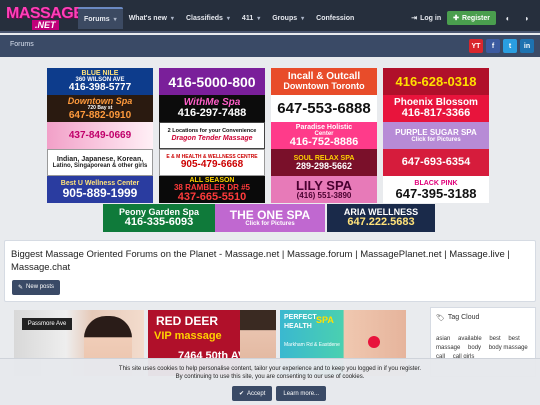 This screenshot has width=540, height=405. I want to click on banner-416-5000-800: 416-5000-800, so click(212, 81).